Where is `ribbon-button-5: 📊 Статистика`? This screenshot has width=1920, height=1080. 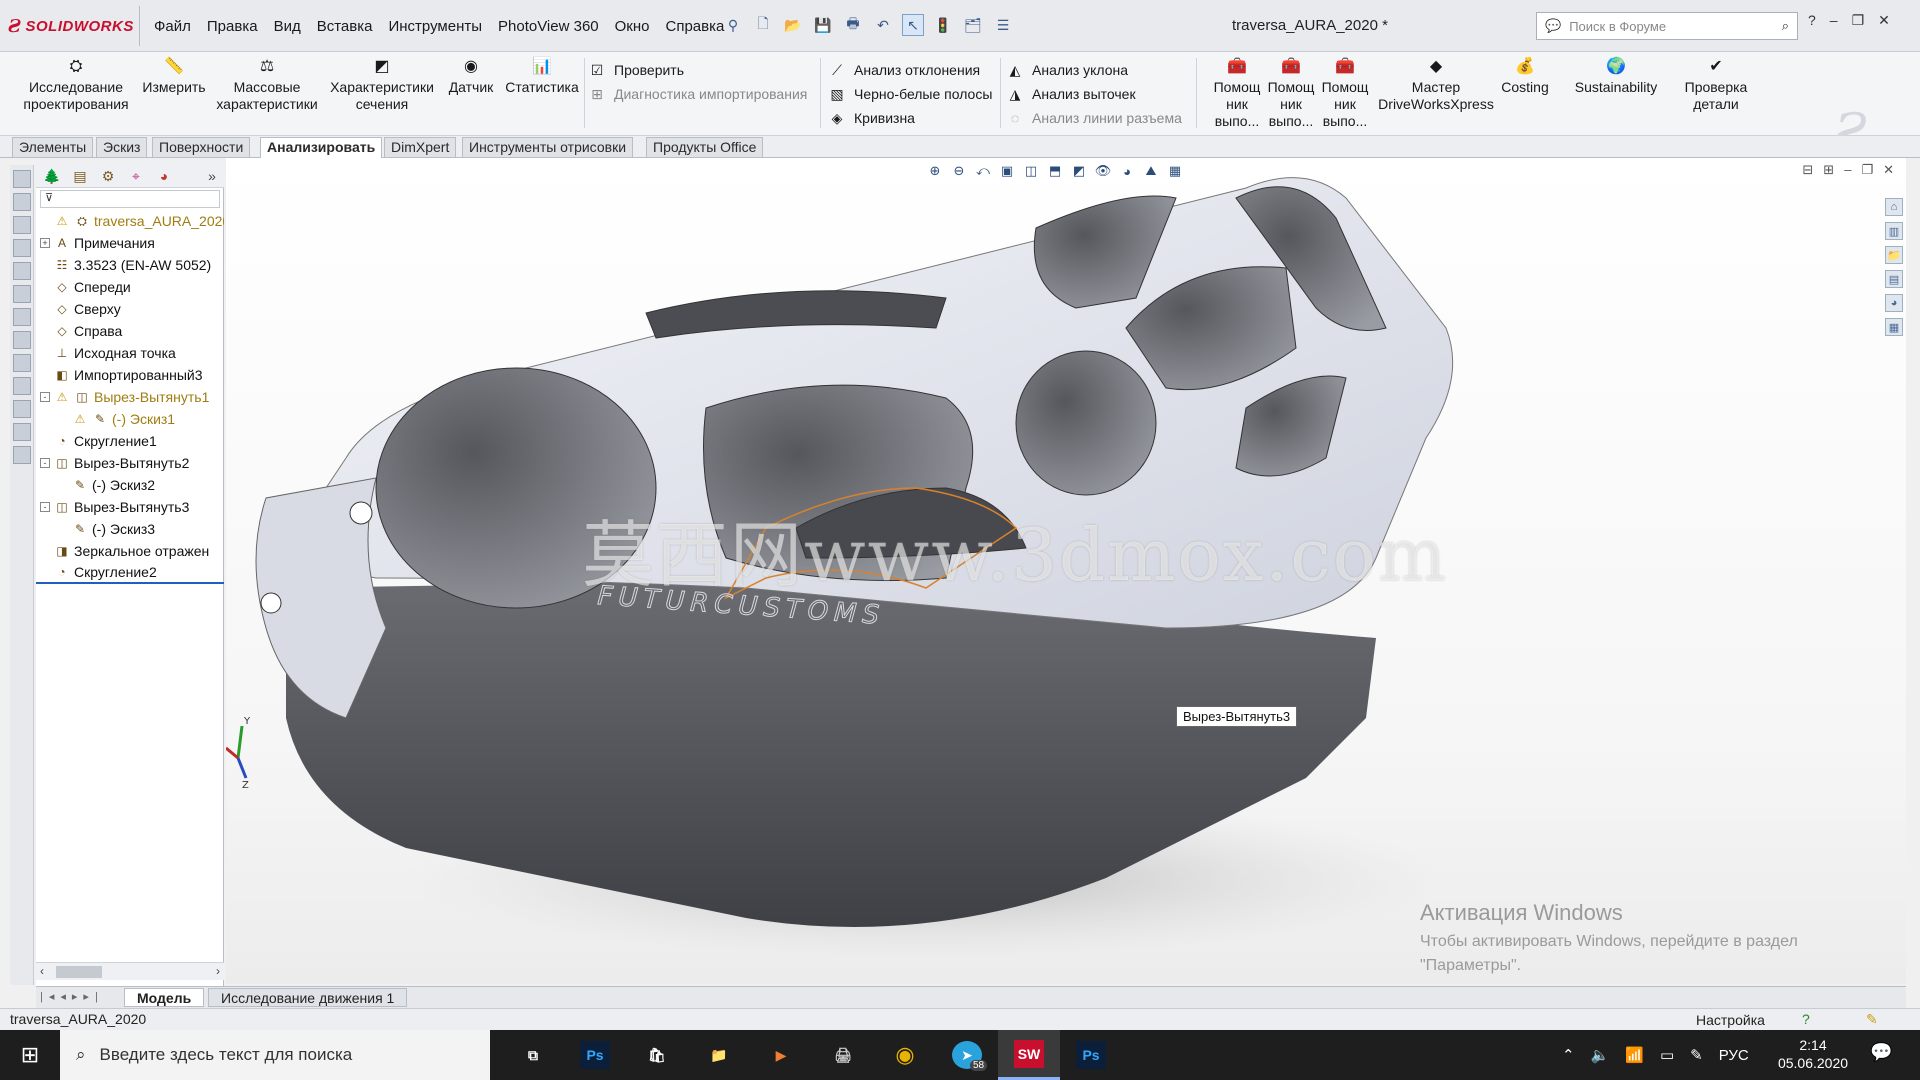 ribbon-button-5: 📊 Статистика is located at coordinates (542, 76).